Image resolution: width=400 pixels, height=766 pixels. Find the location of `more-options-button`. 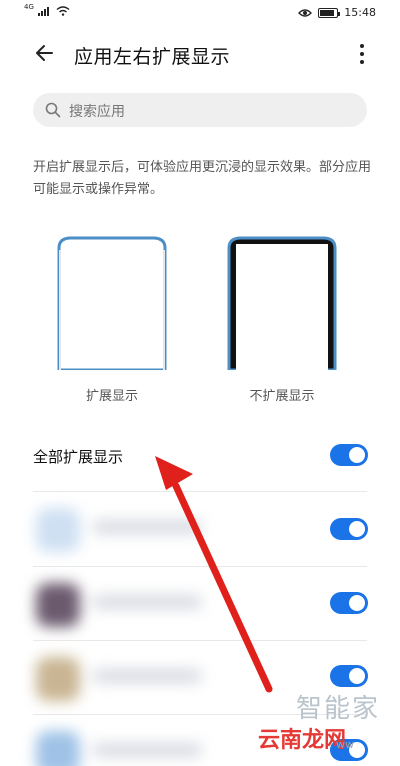

more-options-button is located at coordinates (362, 54).